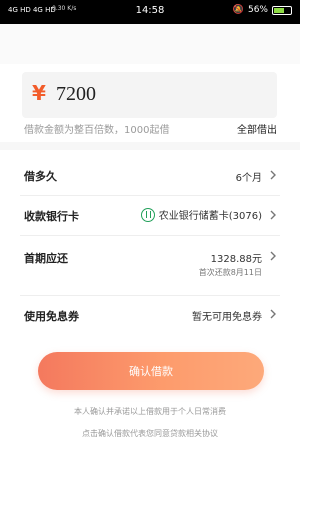 This screenshot has width=320, height=510. I want to click on status-right: 🔕 56%, so click(262, 10).